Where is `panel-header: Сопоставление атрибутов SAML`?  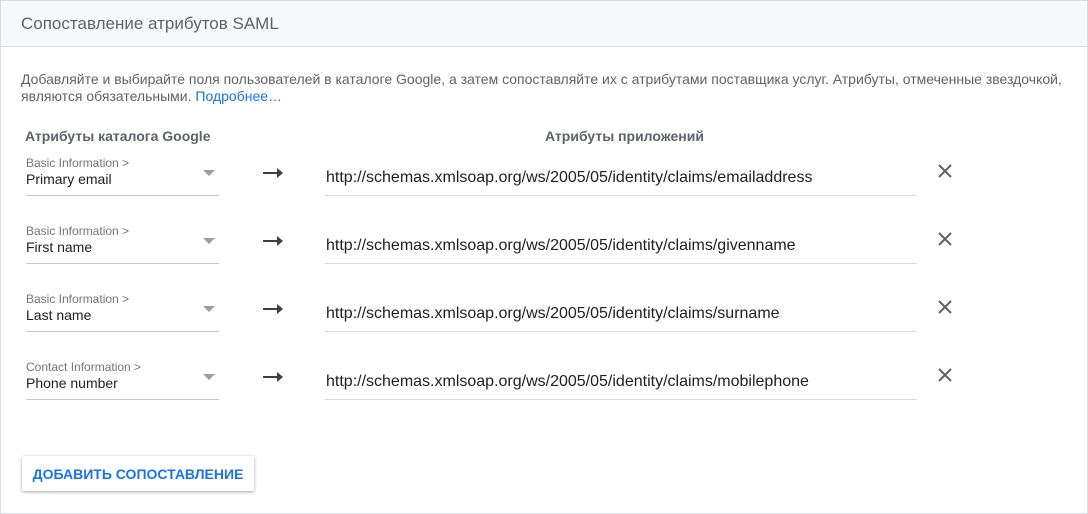
panel-header: Сопоставление атрибутов SAML is located at coordinates (544, 24).